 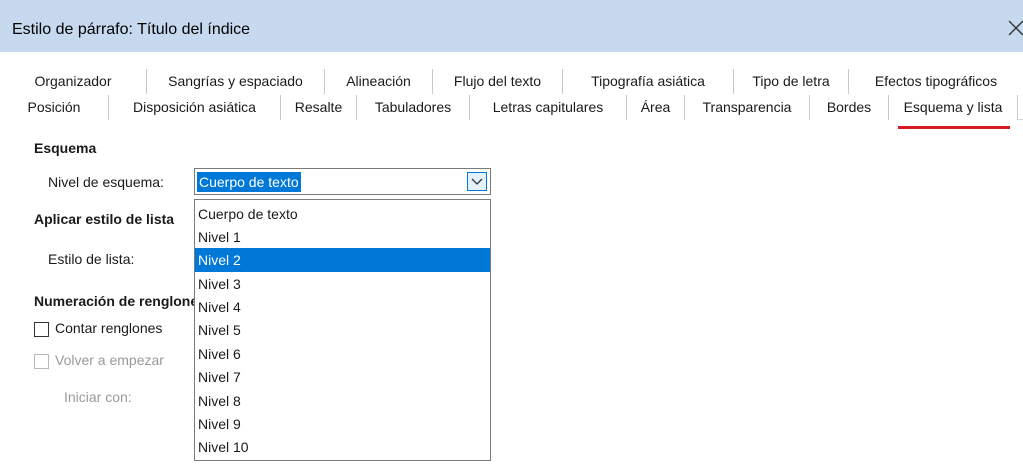 I want to click on title-bar: Estilo de párrafo: Título del índice, so click(x=511, y=26).